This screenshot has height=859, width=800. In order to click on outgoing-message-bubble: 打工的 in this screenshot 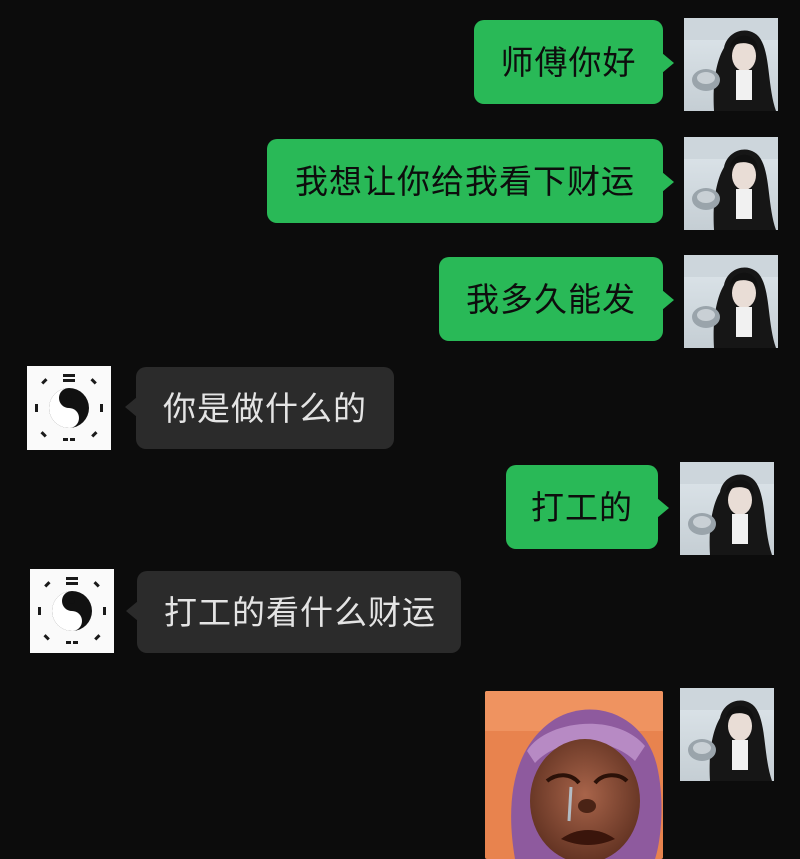, I will do `click(587, 507)`.